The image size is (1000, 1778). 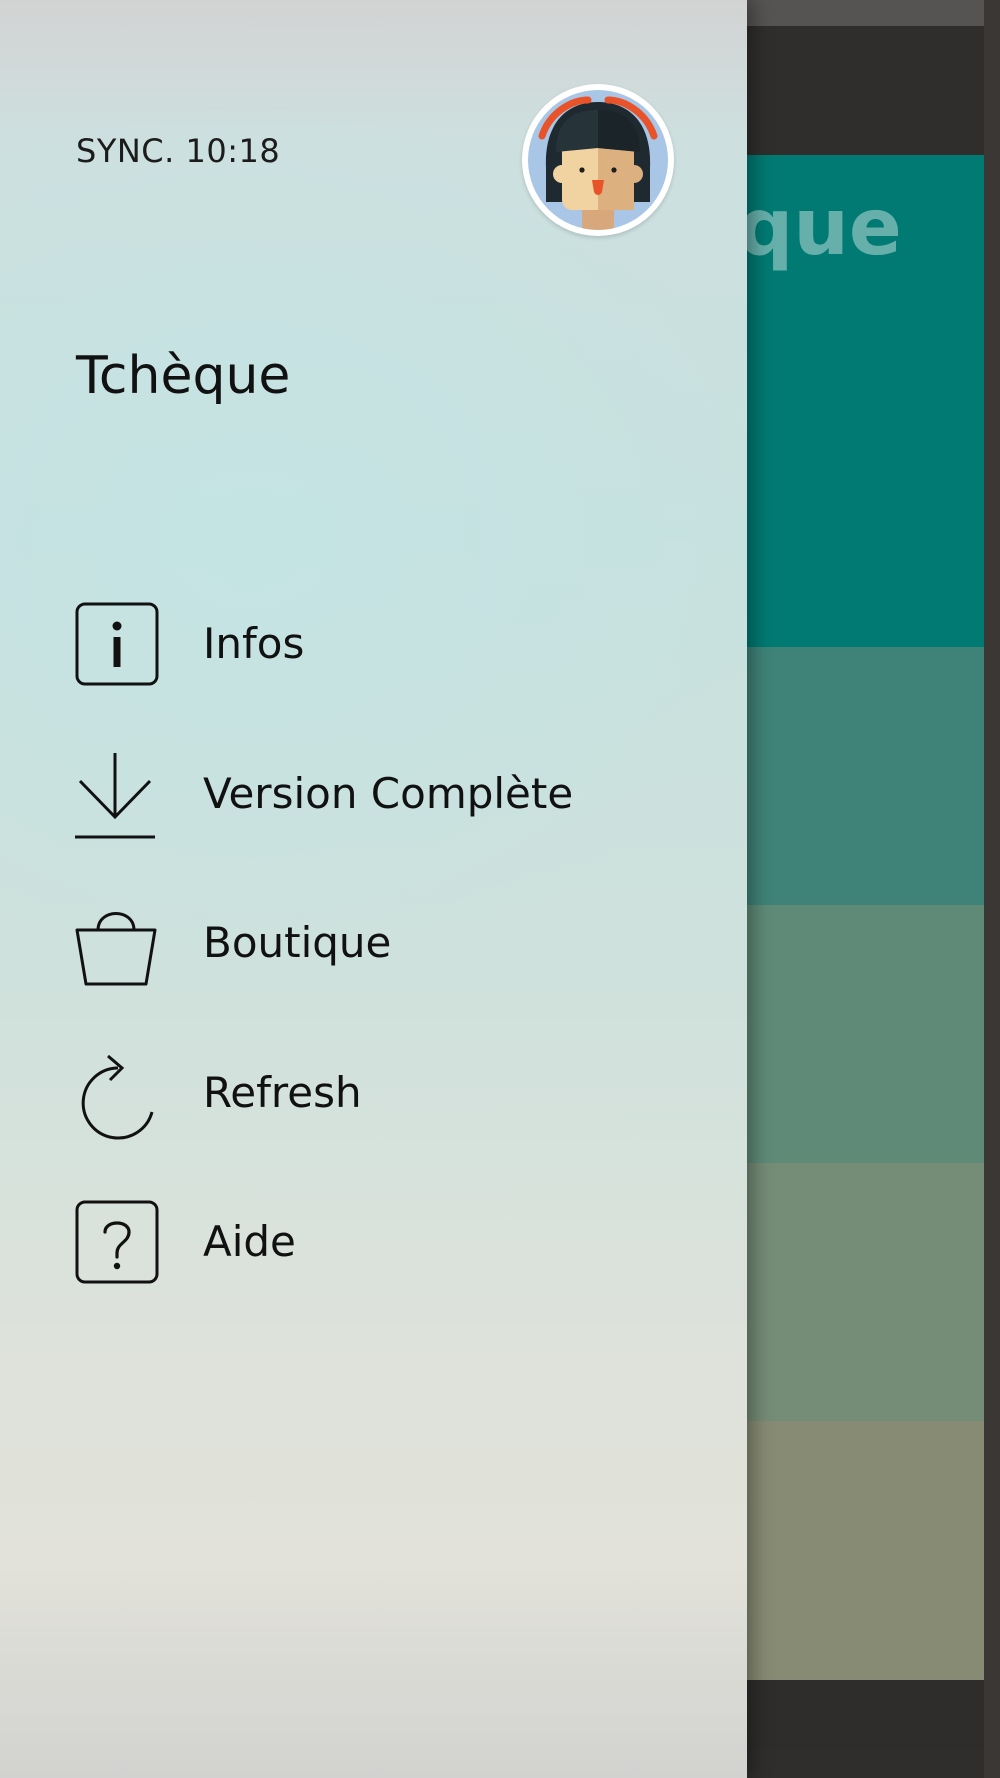 I want to click on shopping-bag-icon, so click(x=119, y=945).